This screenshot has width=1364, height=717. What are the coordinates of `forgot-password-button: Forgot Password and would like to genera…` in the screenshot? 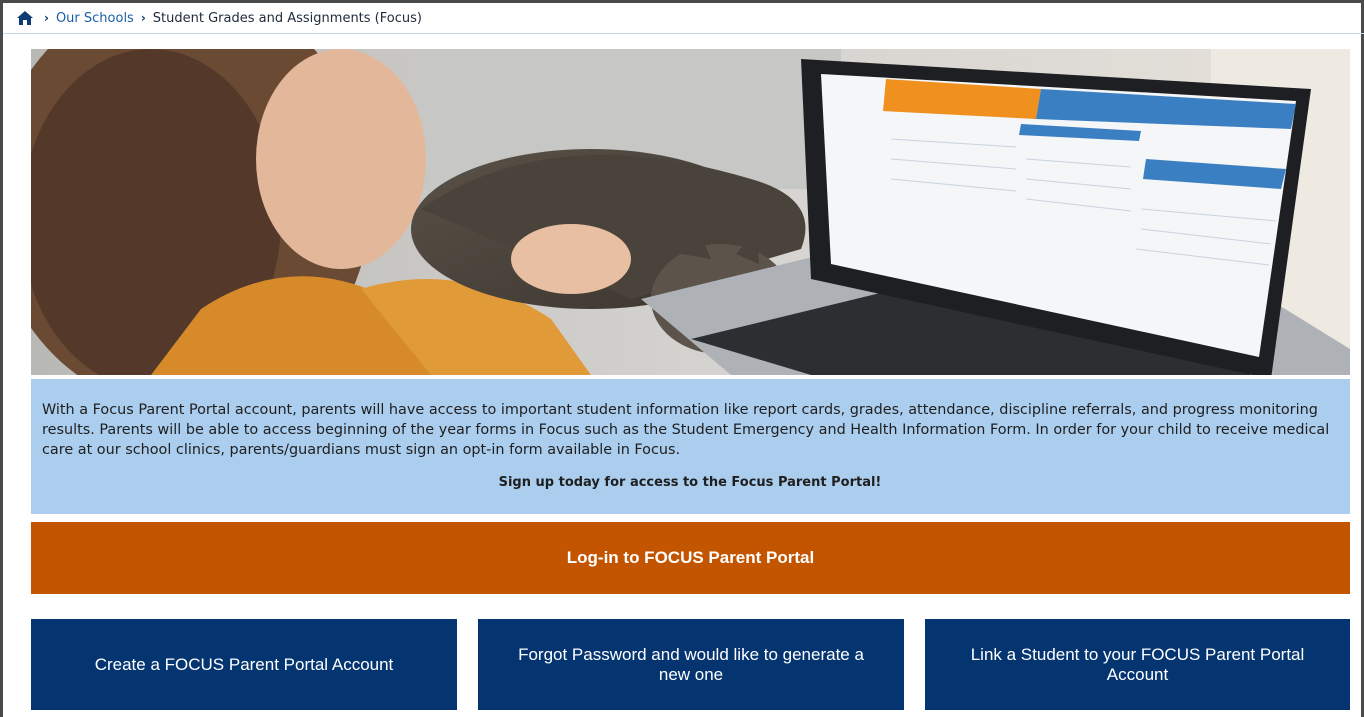 It's located at (691, 664).